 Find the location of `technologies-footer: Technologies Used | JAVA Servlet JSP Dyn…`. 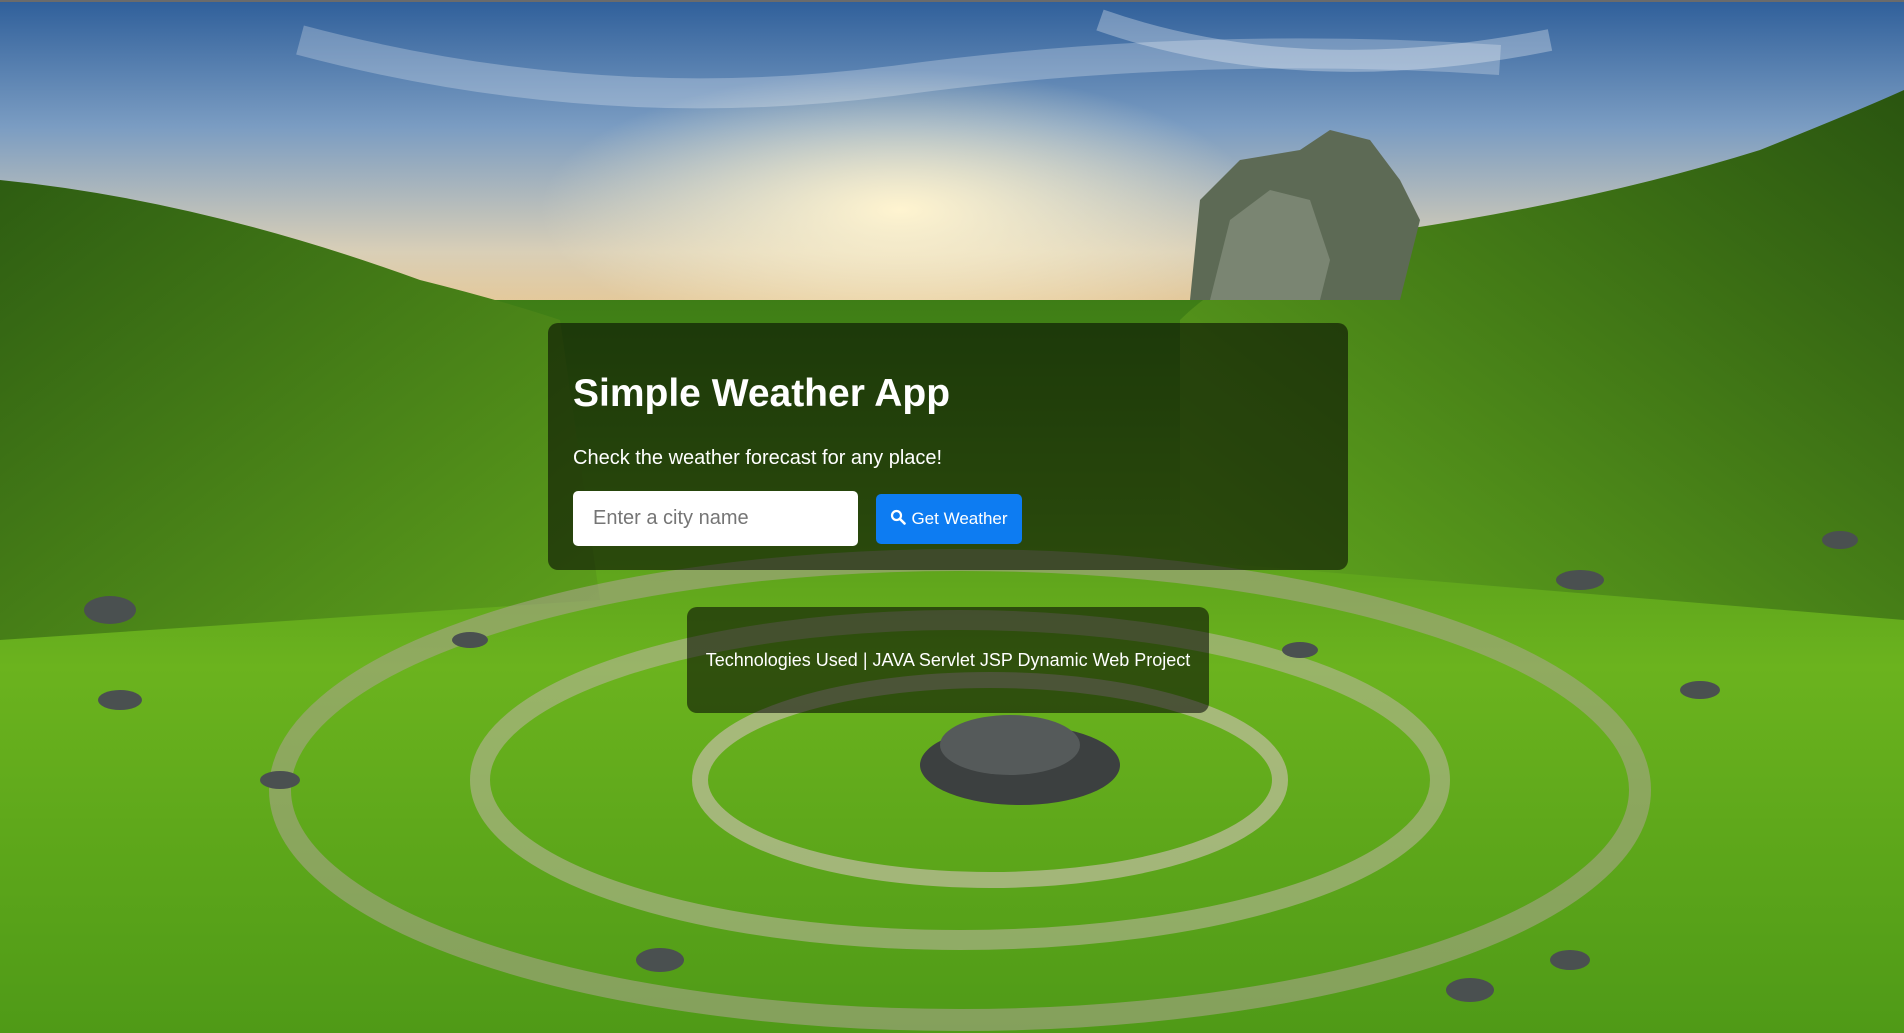

technologies-footer: Technologies Used | JAVA Servlet JSP Dyn… is located at coordinates (948, 660).